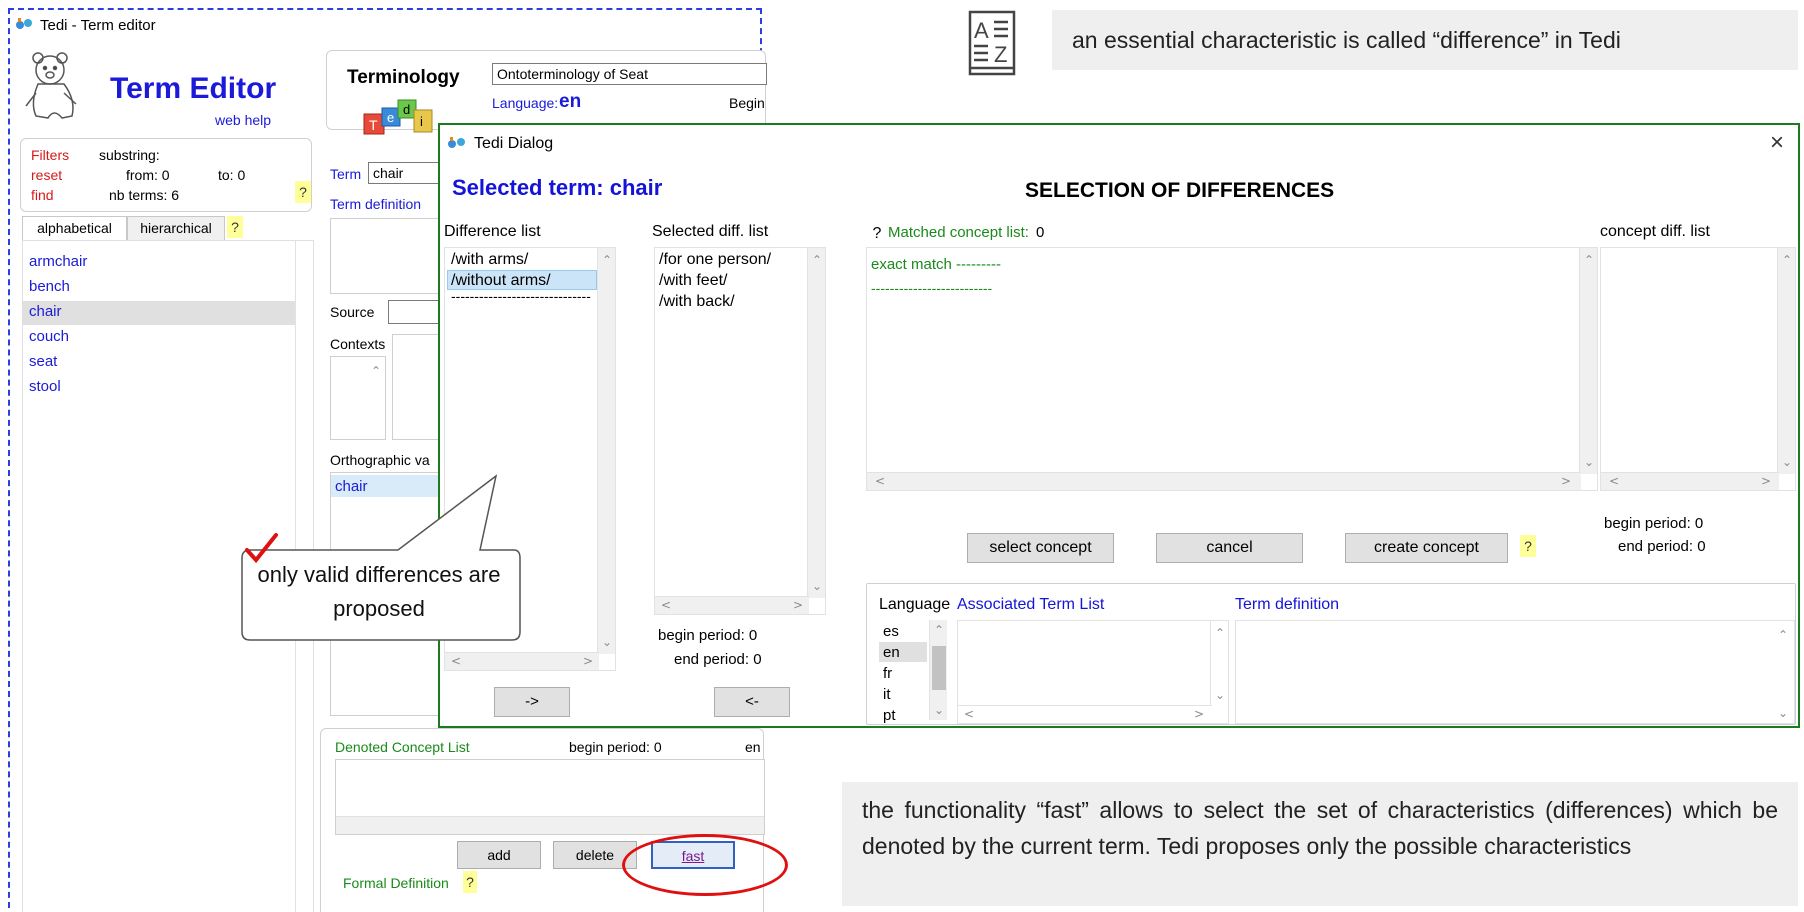 This screenshot has width=1804, height=912. Describe the element at coordinates (1515, 672) in the screenshot. I see `dialog-term-definition-box: ⌃ ⌄` at that location.